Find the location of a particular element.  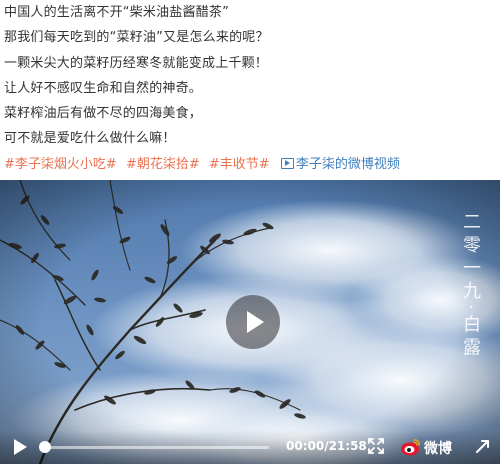

video-overlay-date: 二零一九·白露 is located at coordinates (470, 286).